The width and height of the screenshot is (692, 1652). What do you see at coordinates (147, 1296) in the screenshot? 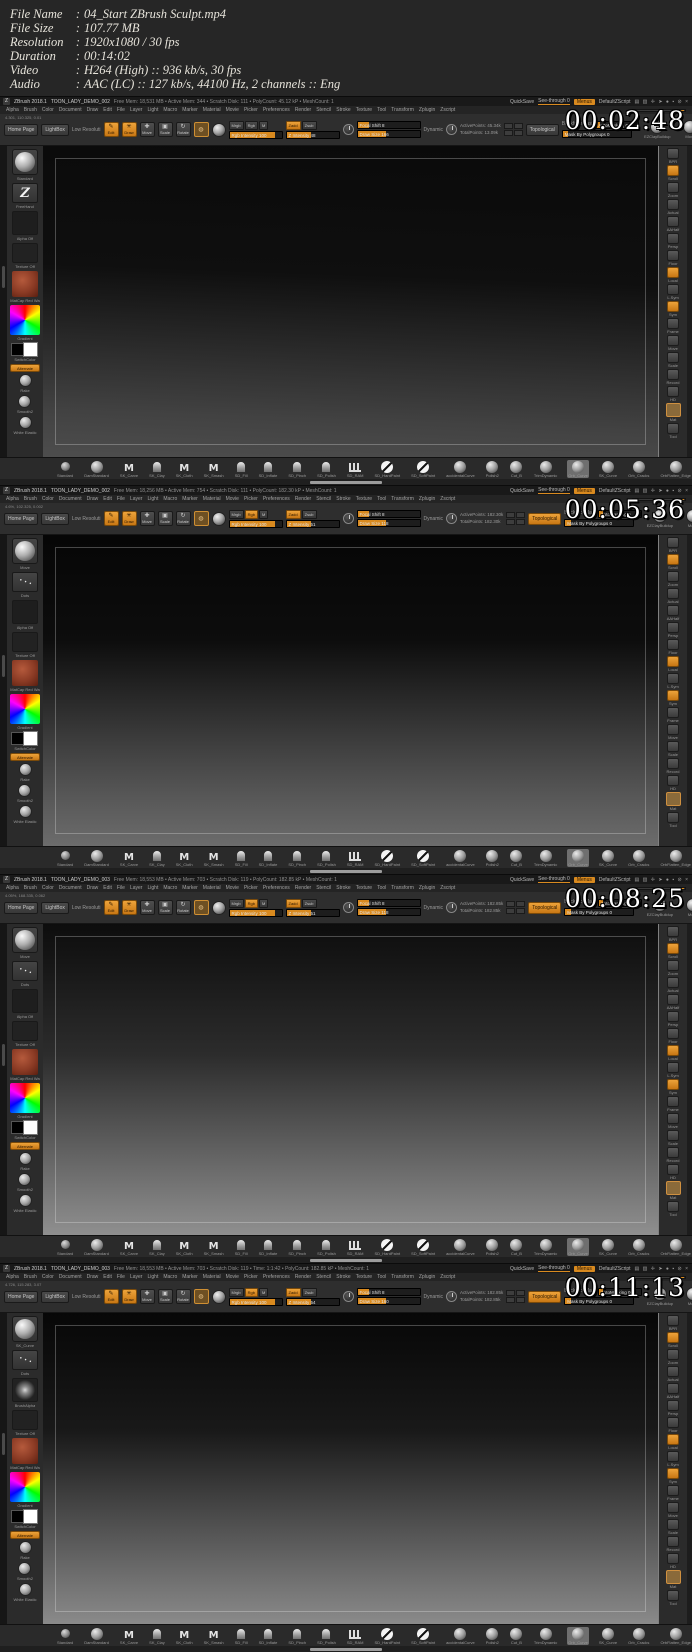
I see `move-button: ✚ Move` at bounding box center [147, 1296].